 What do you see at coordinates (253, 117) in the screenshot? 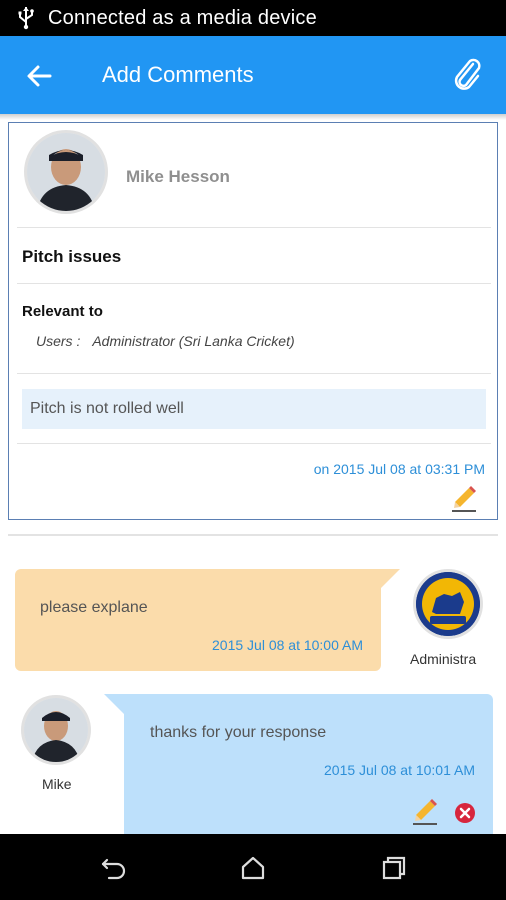
I see `app-bar-shadow` at bounding box center [253, 117].